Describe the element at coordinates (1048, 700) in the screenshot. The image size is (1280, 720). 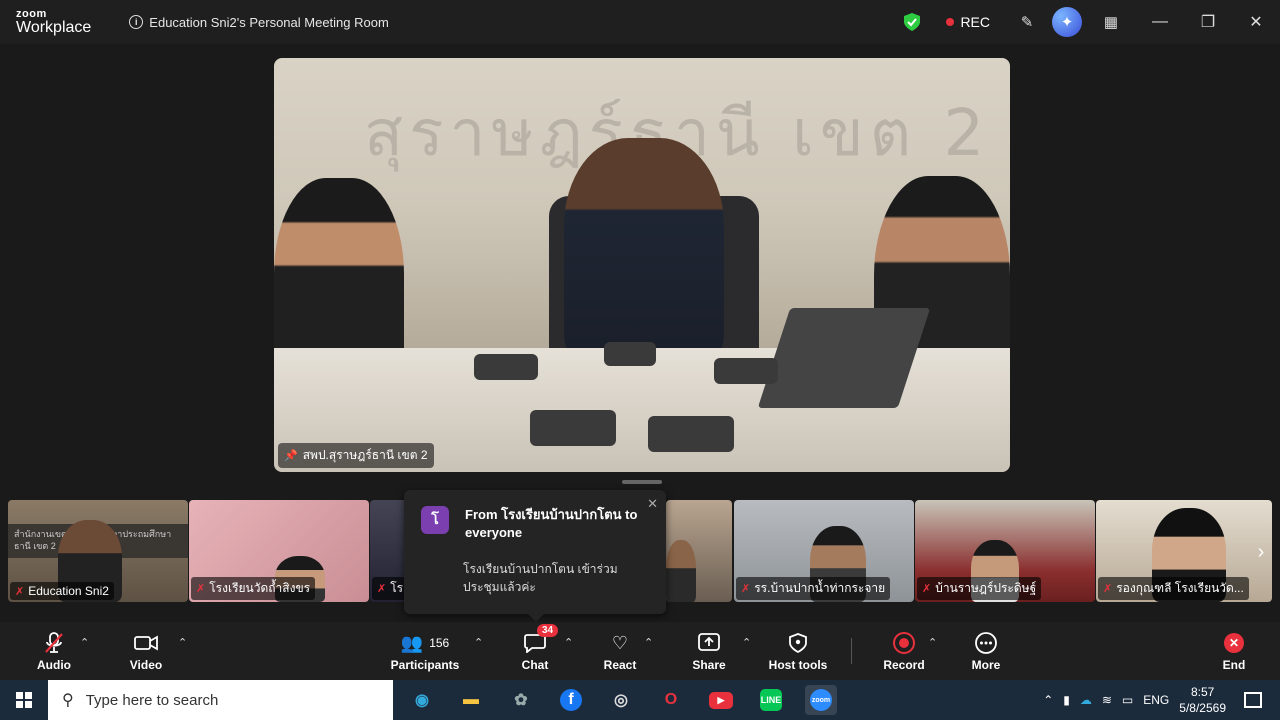
I see `tray-chevron-icon: ⌃` at that location.